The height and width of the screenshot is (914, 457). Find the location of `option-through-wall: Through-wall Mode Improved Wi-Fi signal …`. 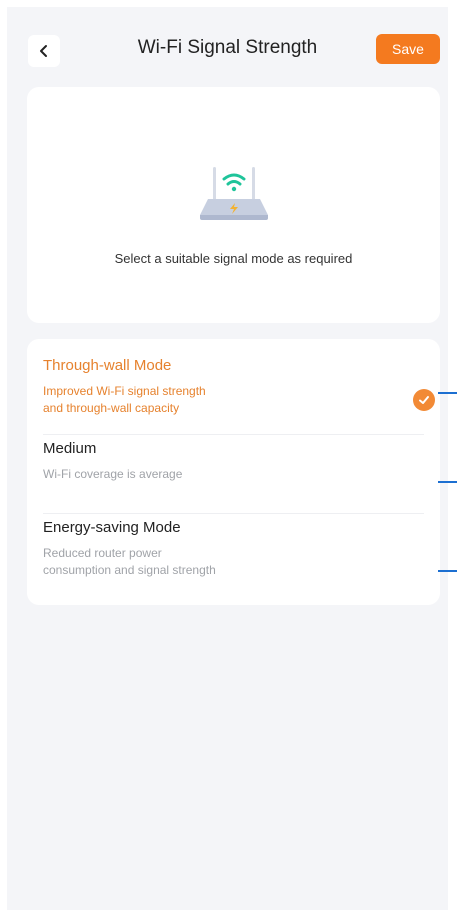

option-through-wall: Through-wall Mode Improved Wi-Fi signal … is located at coordinates (239, 393).